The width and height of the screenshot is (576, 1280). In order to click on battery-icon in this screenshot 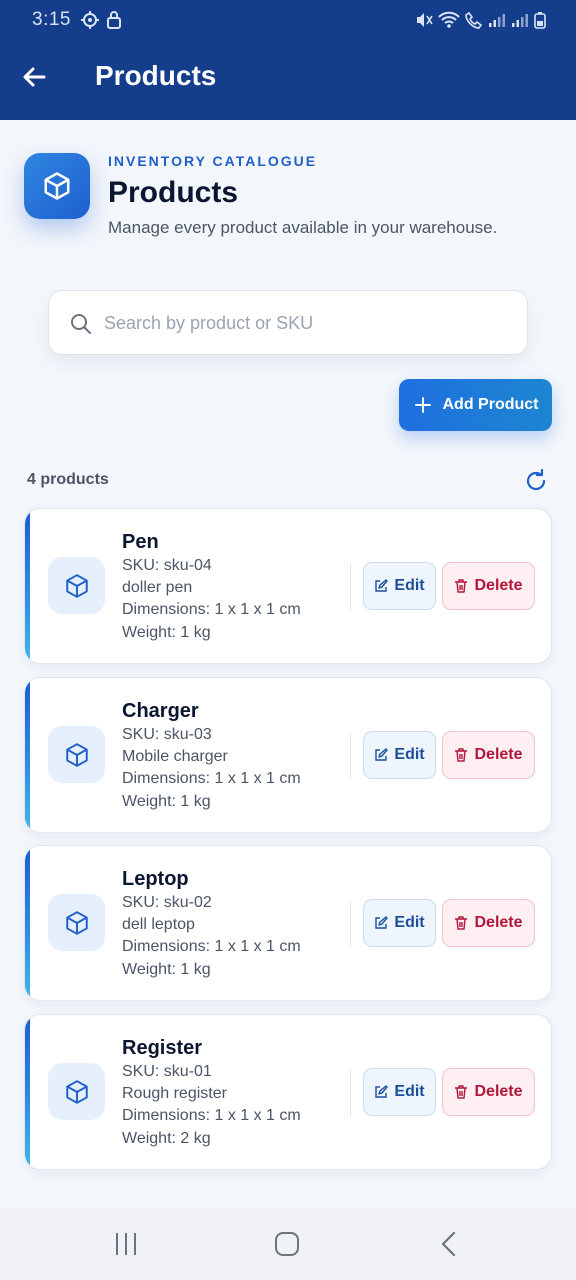, I will do `click(540, 20)`.